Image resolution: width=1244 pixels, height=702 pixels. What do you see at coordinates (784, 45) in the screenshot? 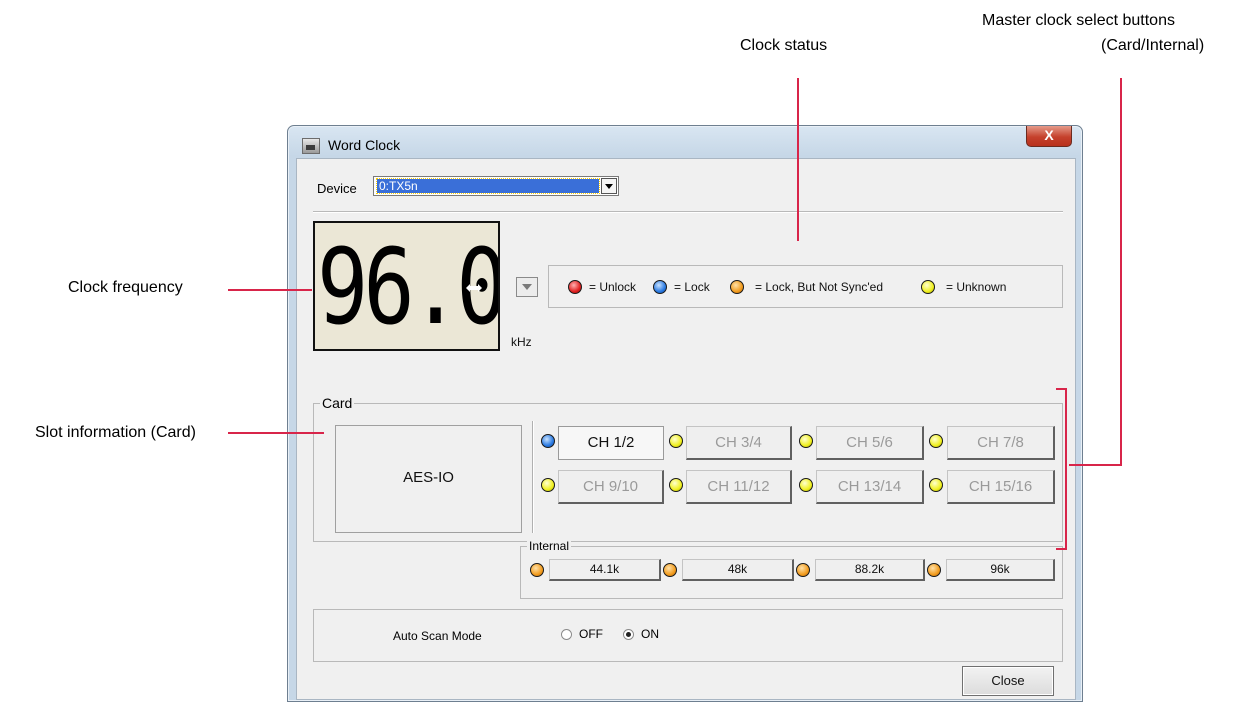
I see `clock-status-annotation: Clock status` at bounding box center [784, 45].